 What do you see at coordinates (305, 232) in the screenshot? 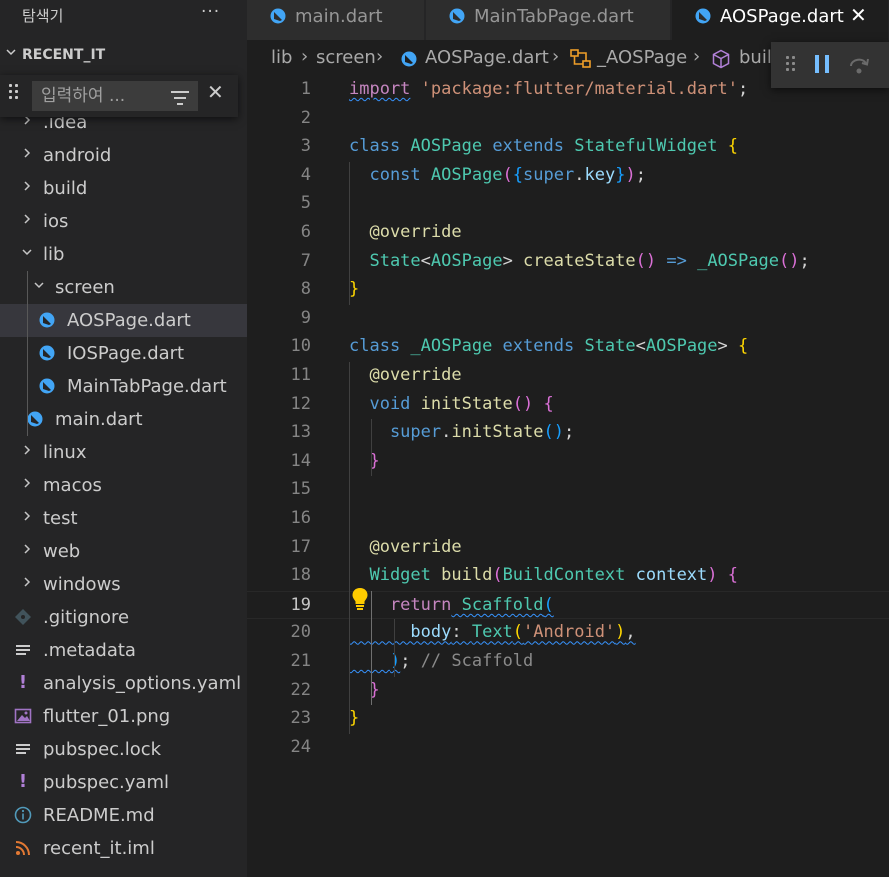
I see `line-number: 6` at bounding box center [305, 232].